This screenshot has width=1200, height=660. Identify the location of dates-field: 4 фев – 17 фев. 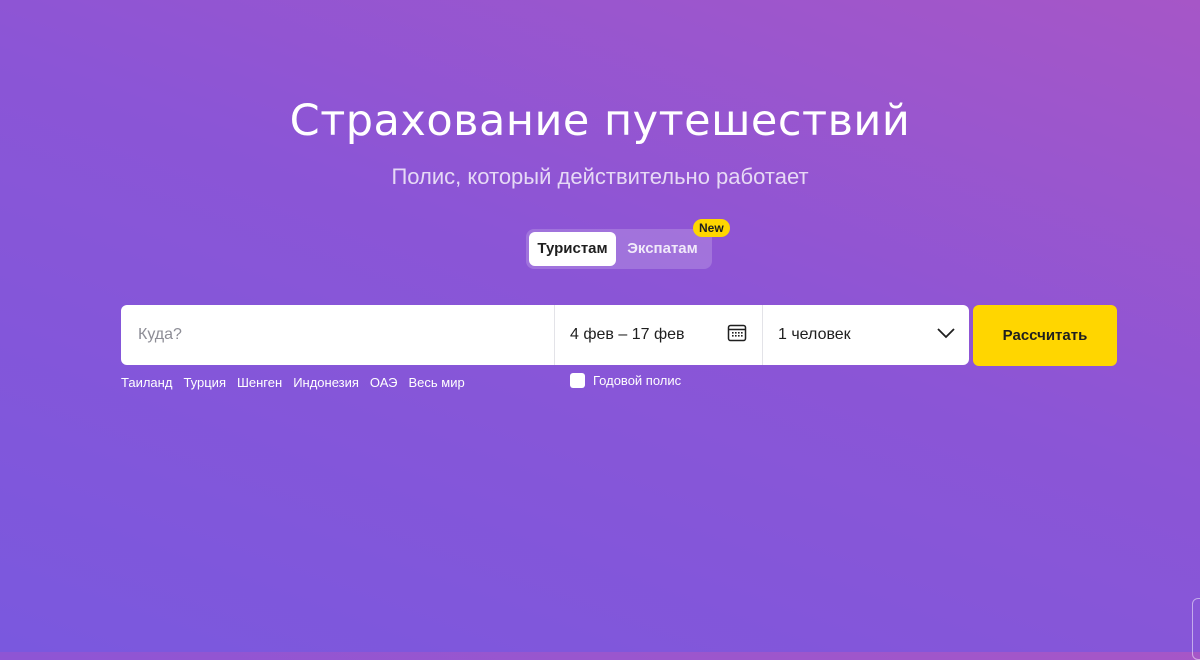
(659, 335).